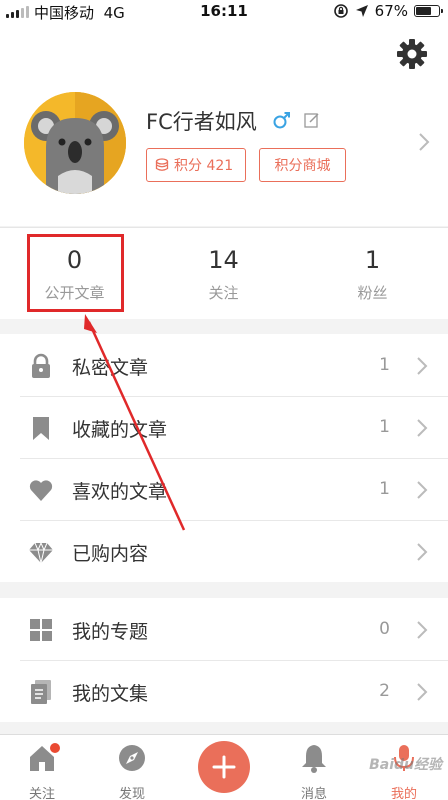  I want to click on compass-icon, so click(132, 758).